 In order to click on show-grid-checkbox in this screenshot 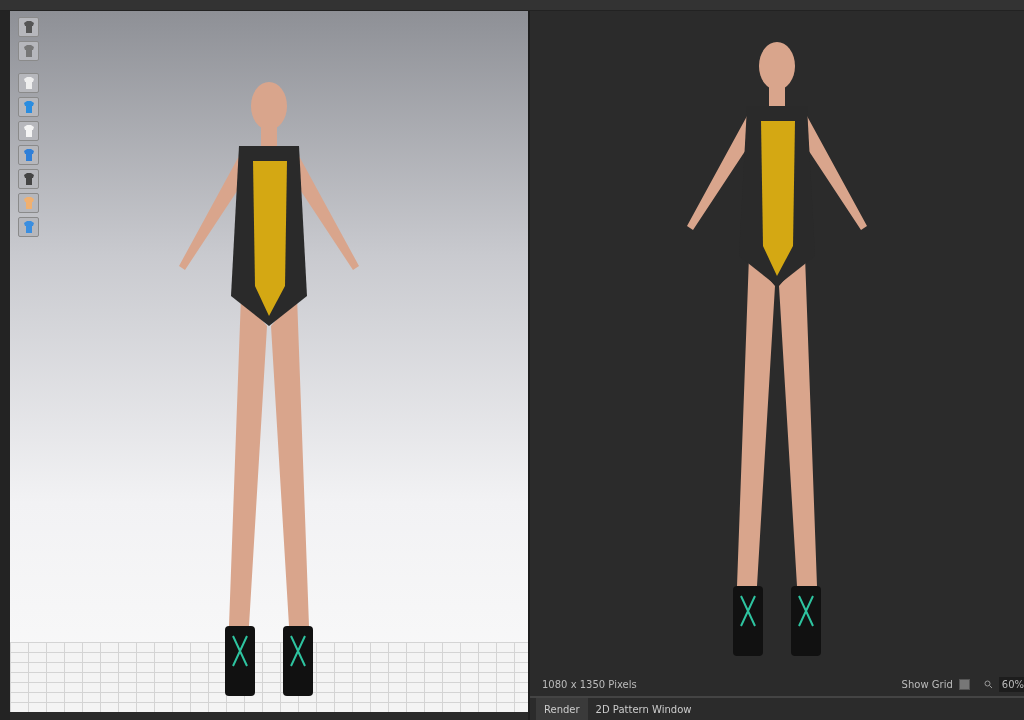, I will do `click(964, 684)`.